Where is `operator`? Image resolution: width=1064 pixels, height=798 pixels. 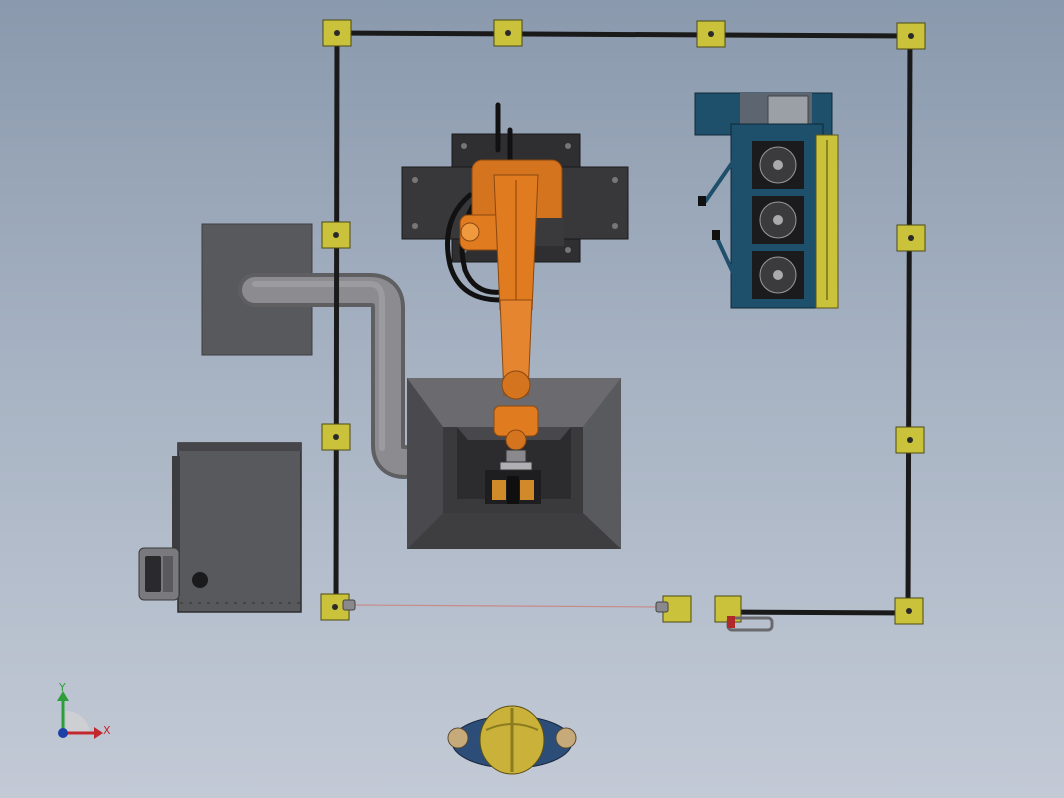 operator is located at coordinates (512, 740).